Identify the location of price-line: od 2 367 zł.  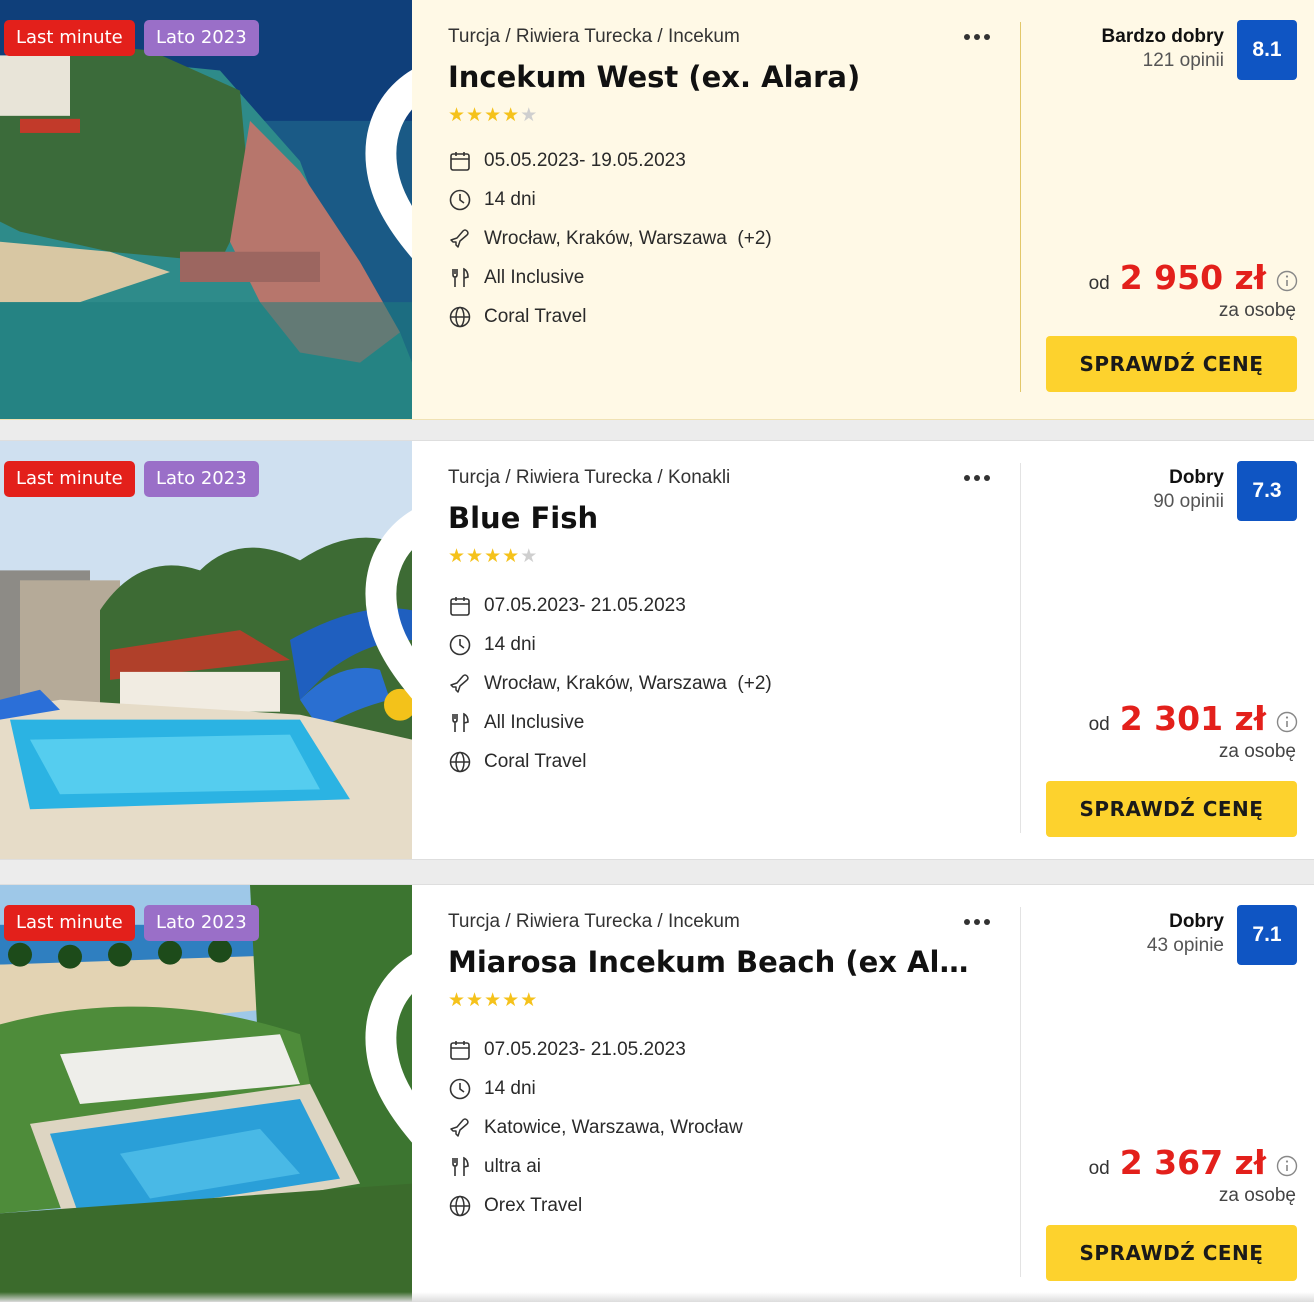
(1177, 1162).